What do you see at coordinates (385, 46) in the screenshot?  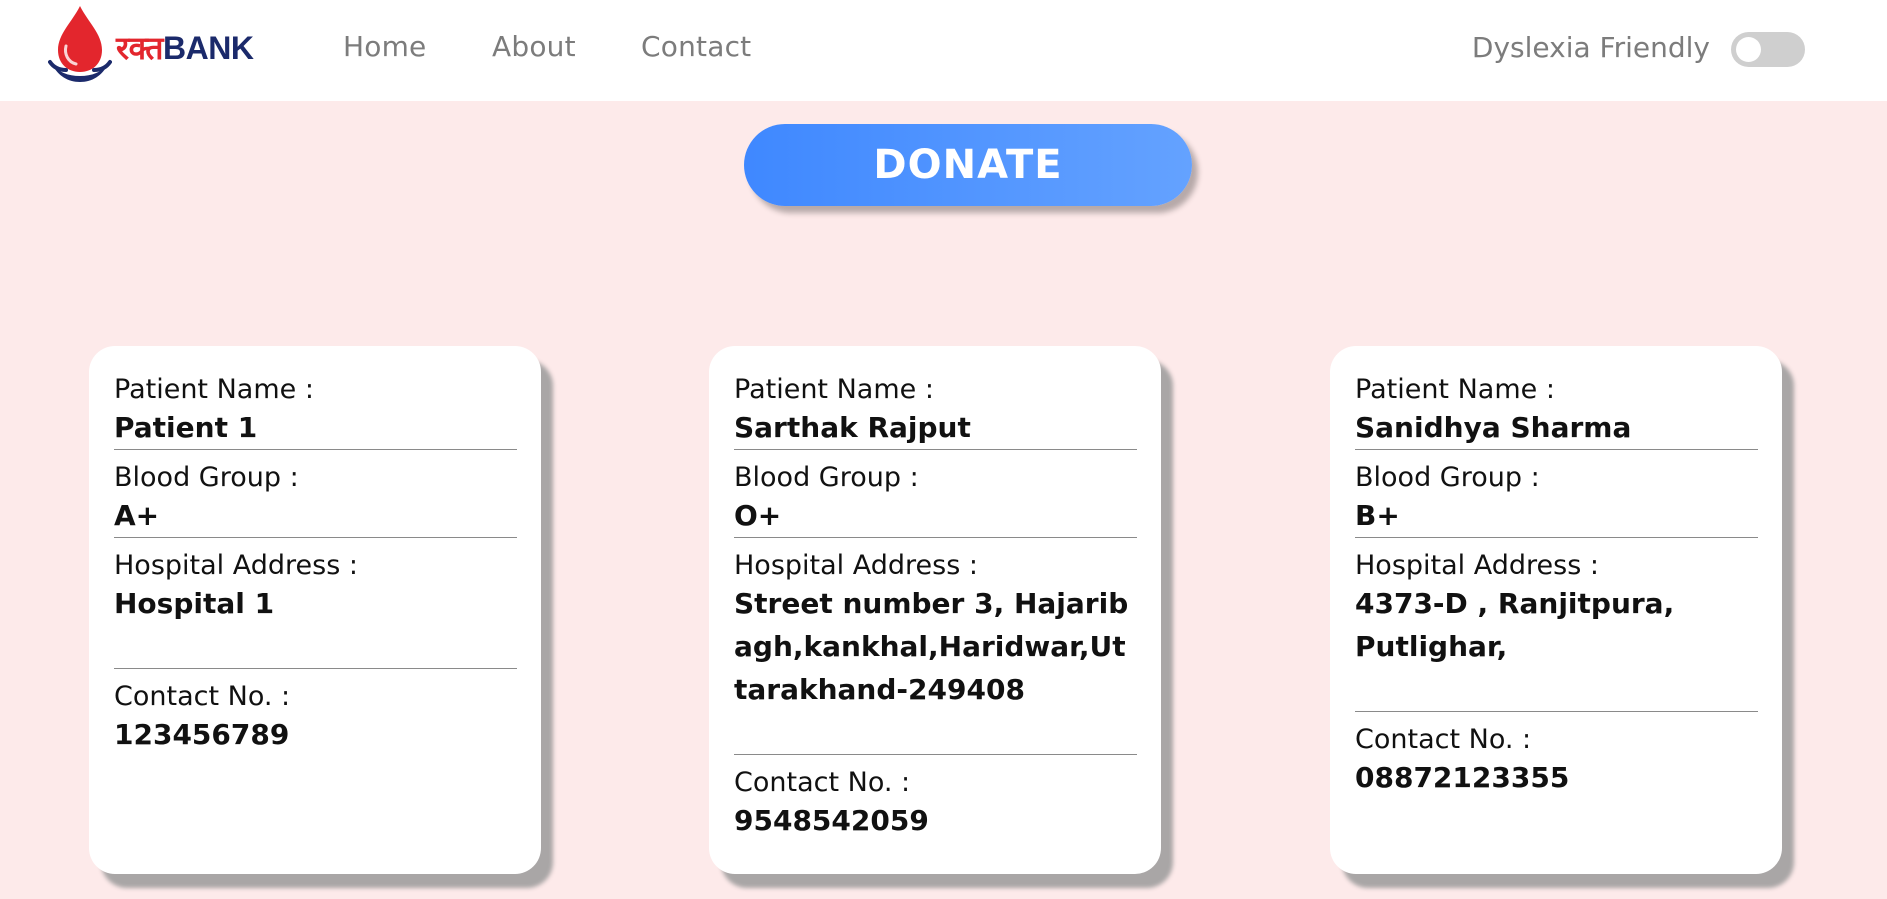 I see `nav-home-link: Home` at bounding box center [385, 46].